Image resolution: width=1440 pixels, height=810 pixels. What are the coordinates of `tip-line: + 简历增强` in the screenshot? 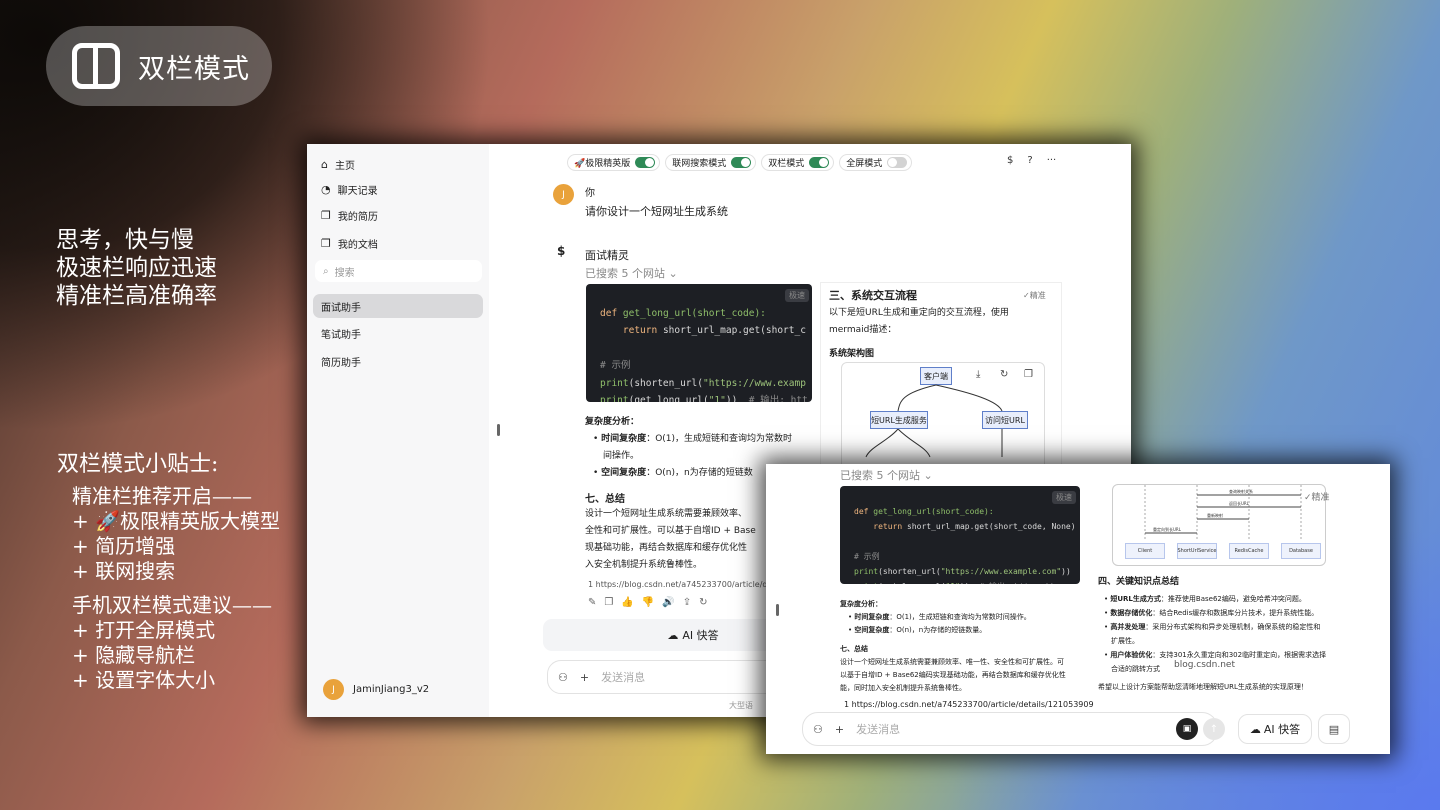 It's located at (124, 546).